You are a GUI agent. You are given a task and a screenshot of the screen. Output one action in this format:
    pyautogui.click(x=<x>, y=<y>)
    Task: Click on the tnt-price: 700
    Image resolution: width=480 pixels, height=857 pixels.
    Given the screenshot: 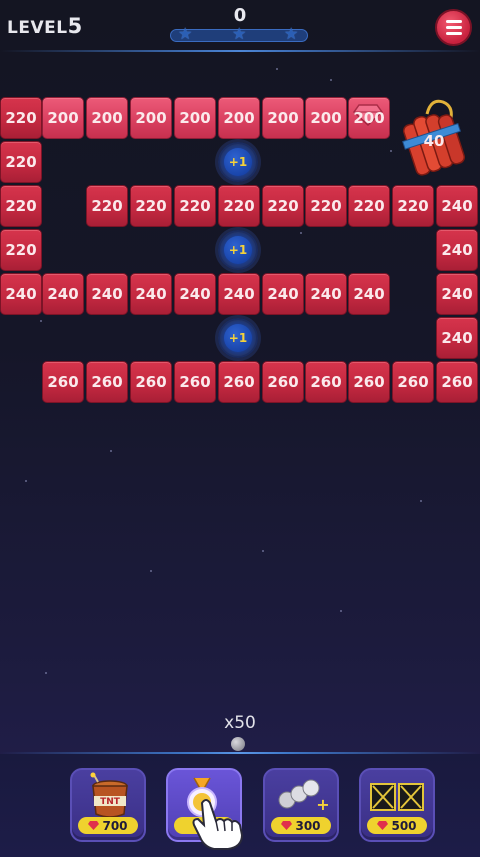 What is the action you would take?
    pyautogui.click(x=108, y=825)
    